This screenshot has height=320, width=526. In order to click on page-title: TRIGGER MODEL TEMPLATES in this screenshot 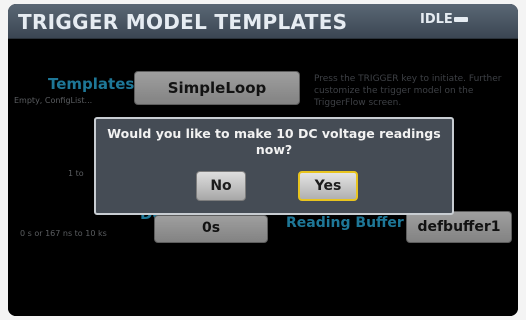, I will do `click(183, 22)`.